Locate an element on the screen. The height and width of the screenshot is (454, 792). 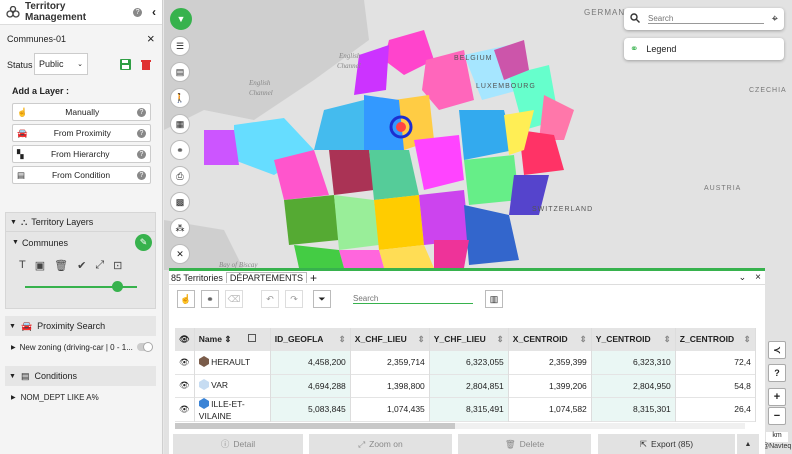
hexagon-icon is located at coordinates (203, 362).